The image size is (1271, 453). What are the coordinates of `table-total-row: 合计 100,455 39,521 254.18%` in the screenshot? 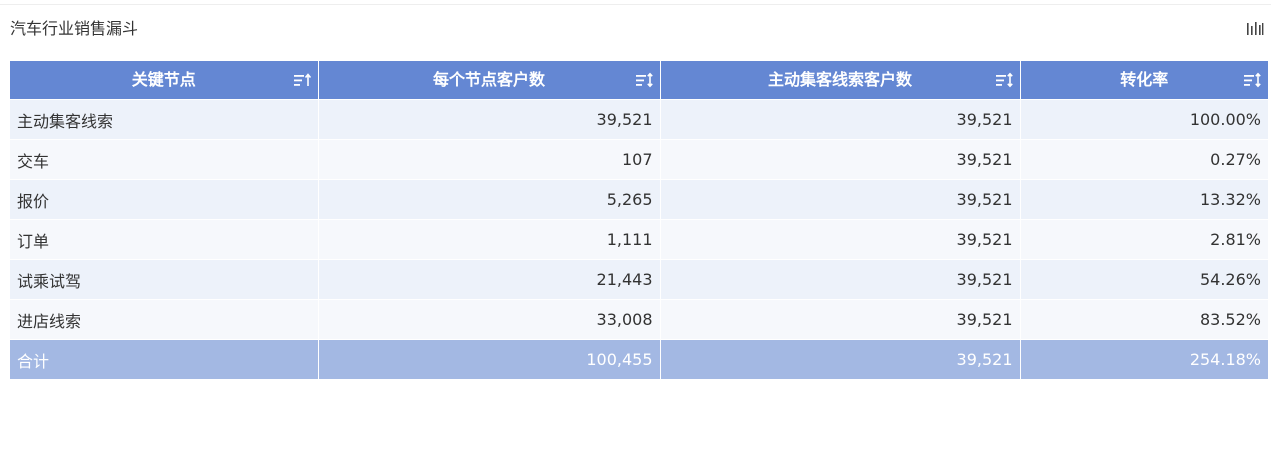 It's located at (639, 359).